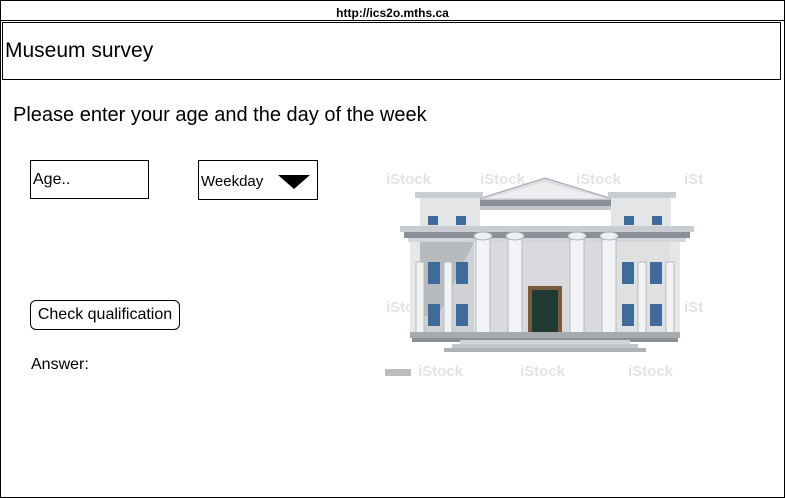  I want to click on page-title: Museum survey, so click(79, 50).